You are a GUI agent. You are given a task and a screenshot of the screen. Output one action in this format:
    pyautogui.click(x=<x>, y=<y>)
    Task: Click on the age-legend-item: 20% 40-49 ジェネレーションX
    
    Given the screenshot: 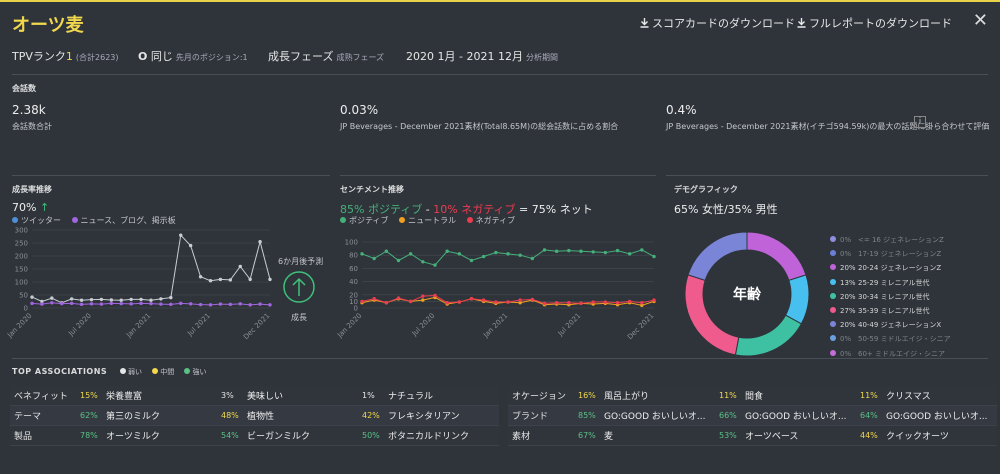 What is the action you would take?
    pyautogui.click(x=890, y=327)
    